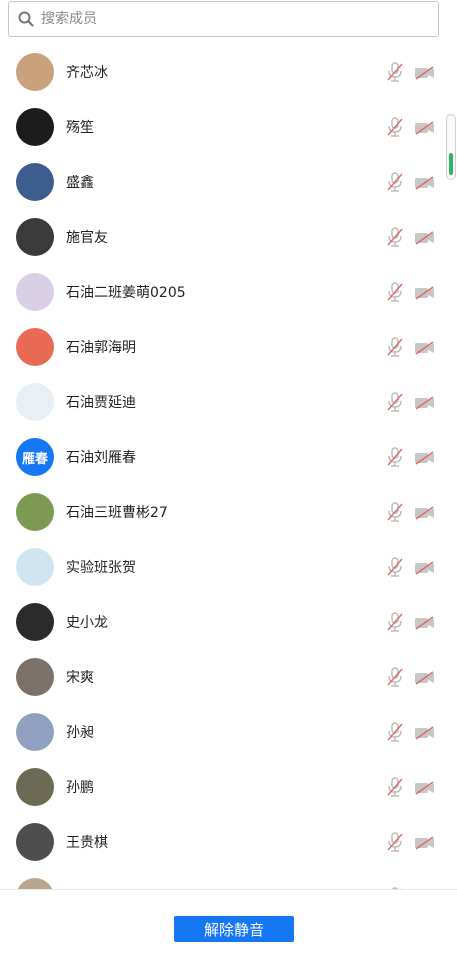 This screenshot has width=457, height=954. I want to click on member-name: 孙鹏, so click(80, 788).